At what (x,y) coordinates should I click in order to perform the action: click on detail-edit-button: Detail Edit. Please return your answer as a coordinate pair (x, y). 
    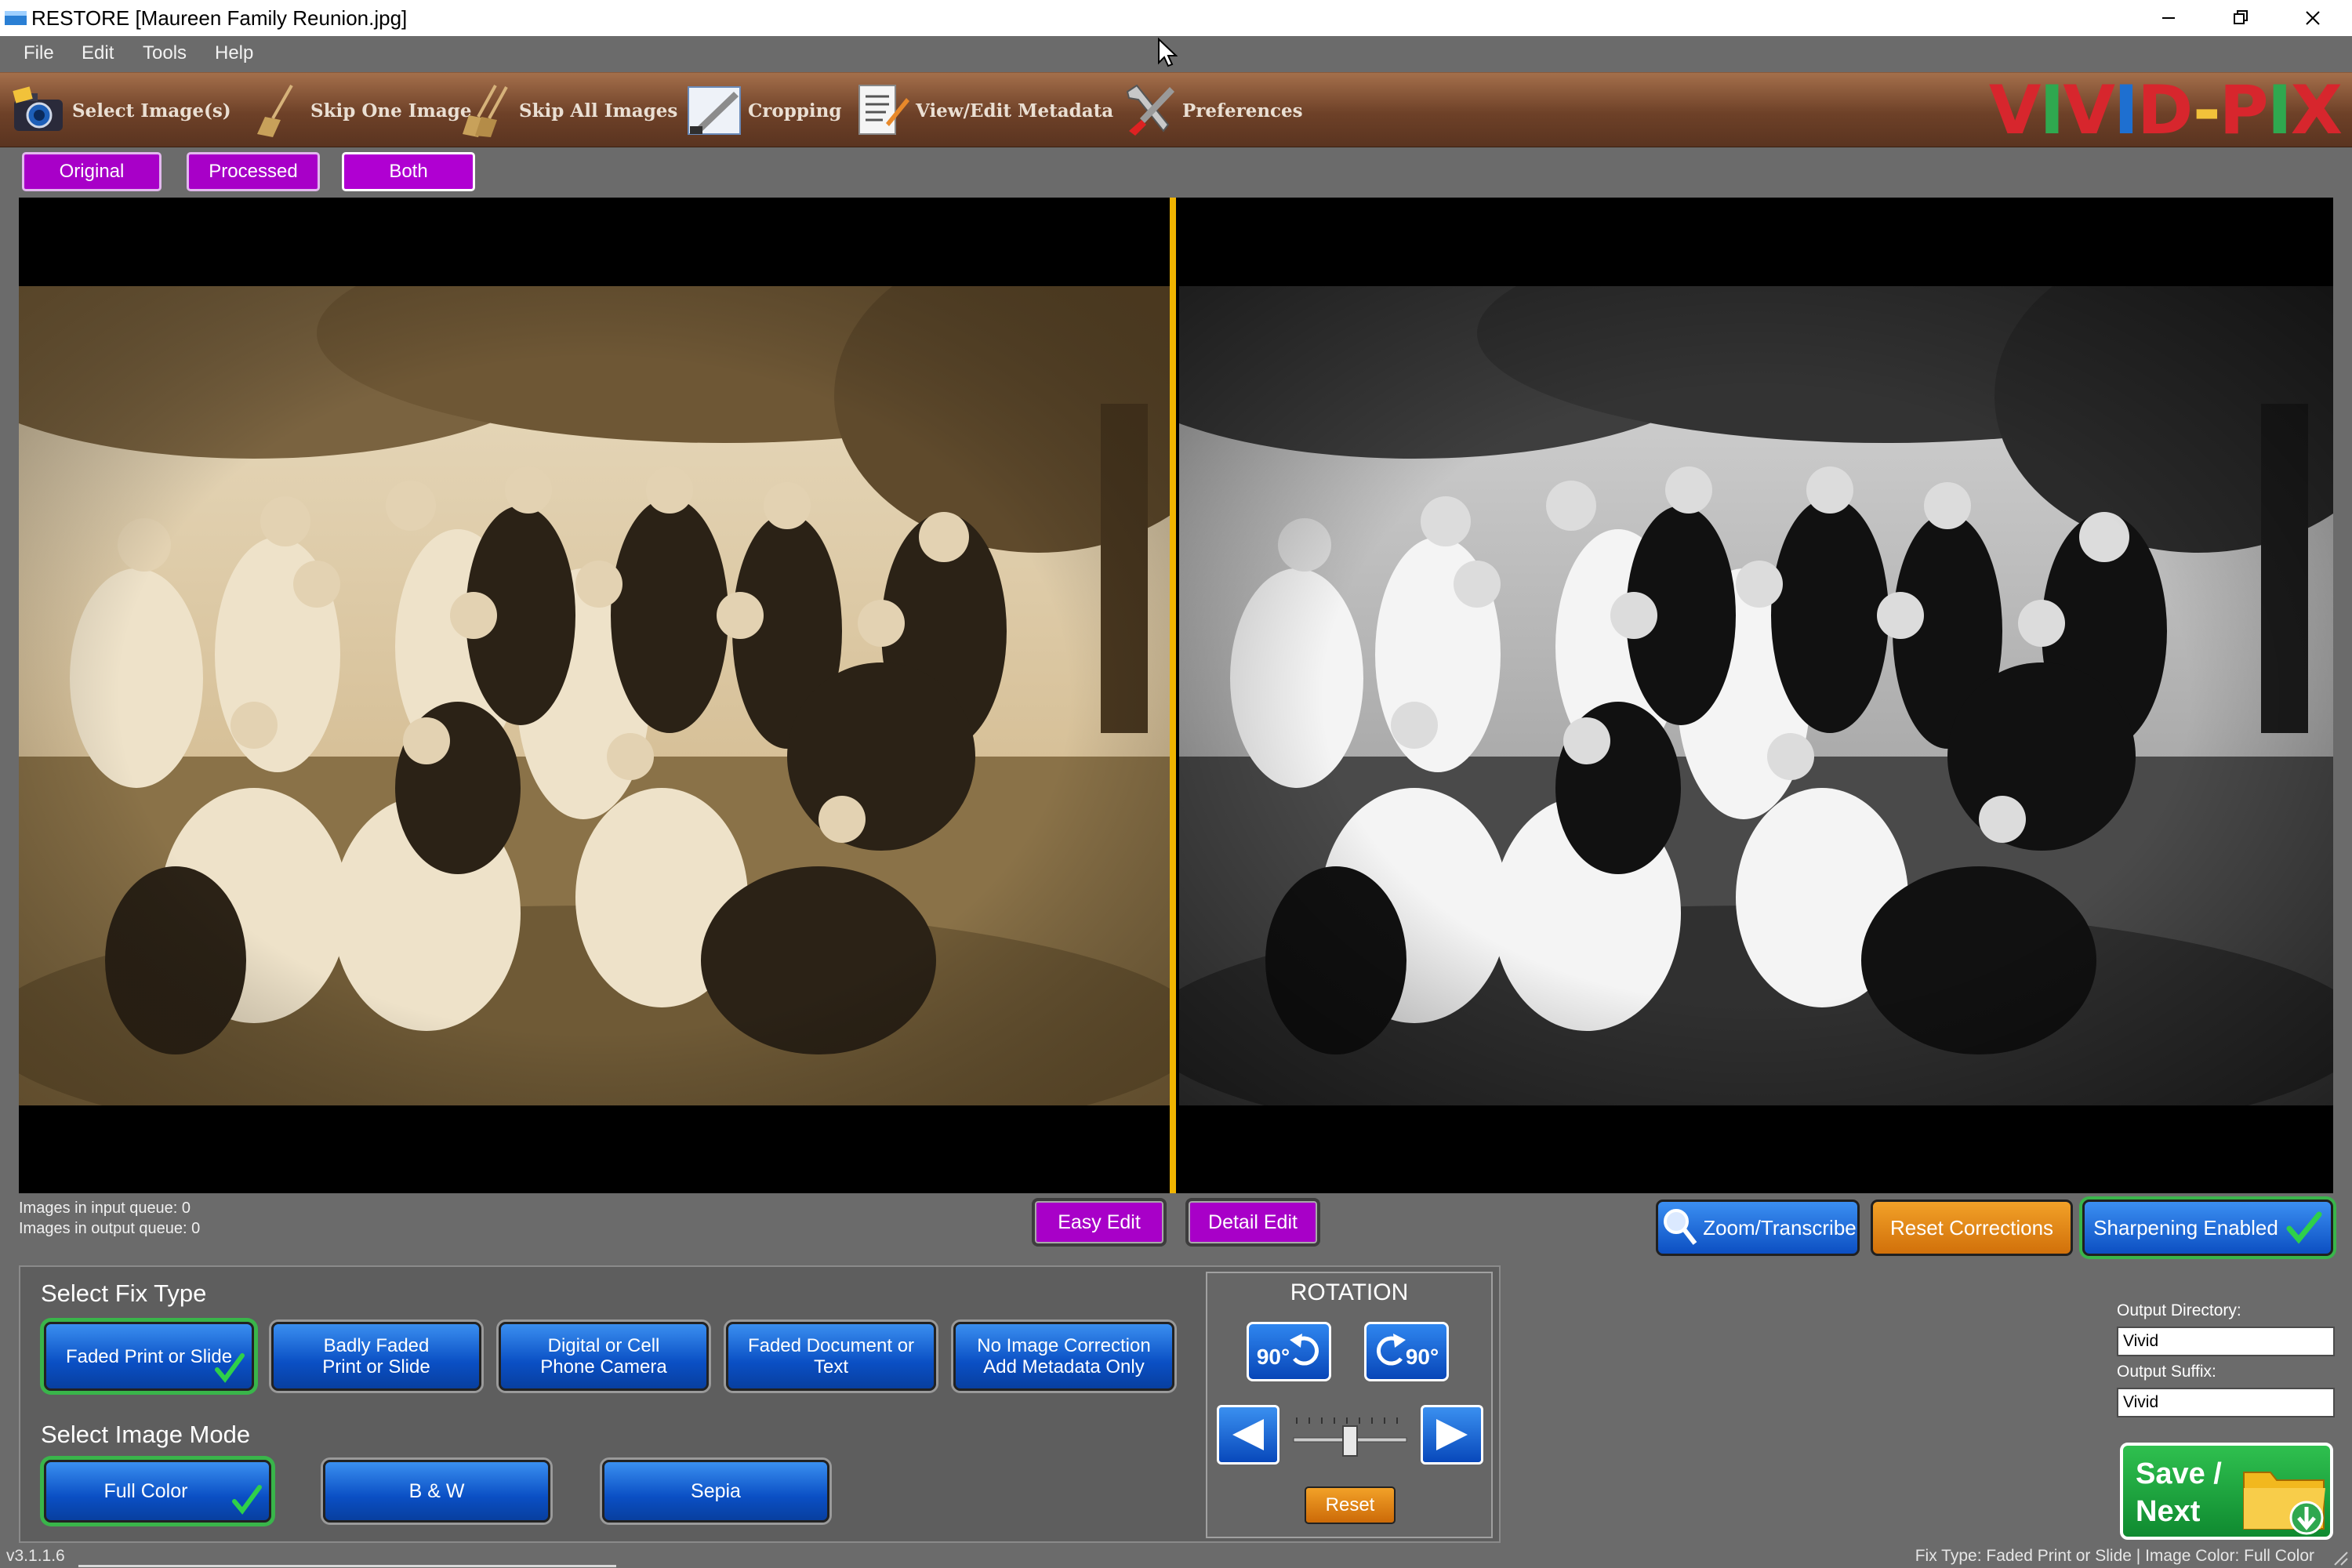
    Looking at the image, I should click on (1252, 1222).